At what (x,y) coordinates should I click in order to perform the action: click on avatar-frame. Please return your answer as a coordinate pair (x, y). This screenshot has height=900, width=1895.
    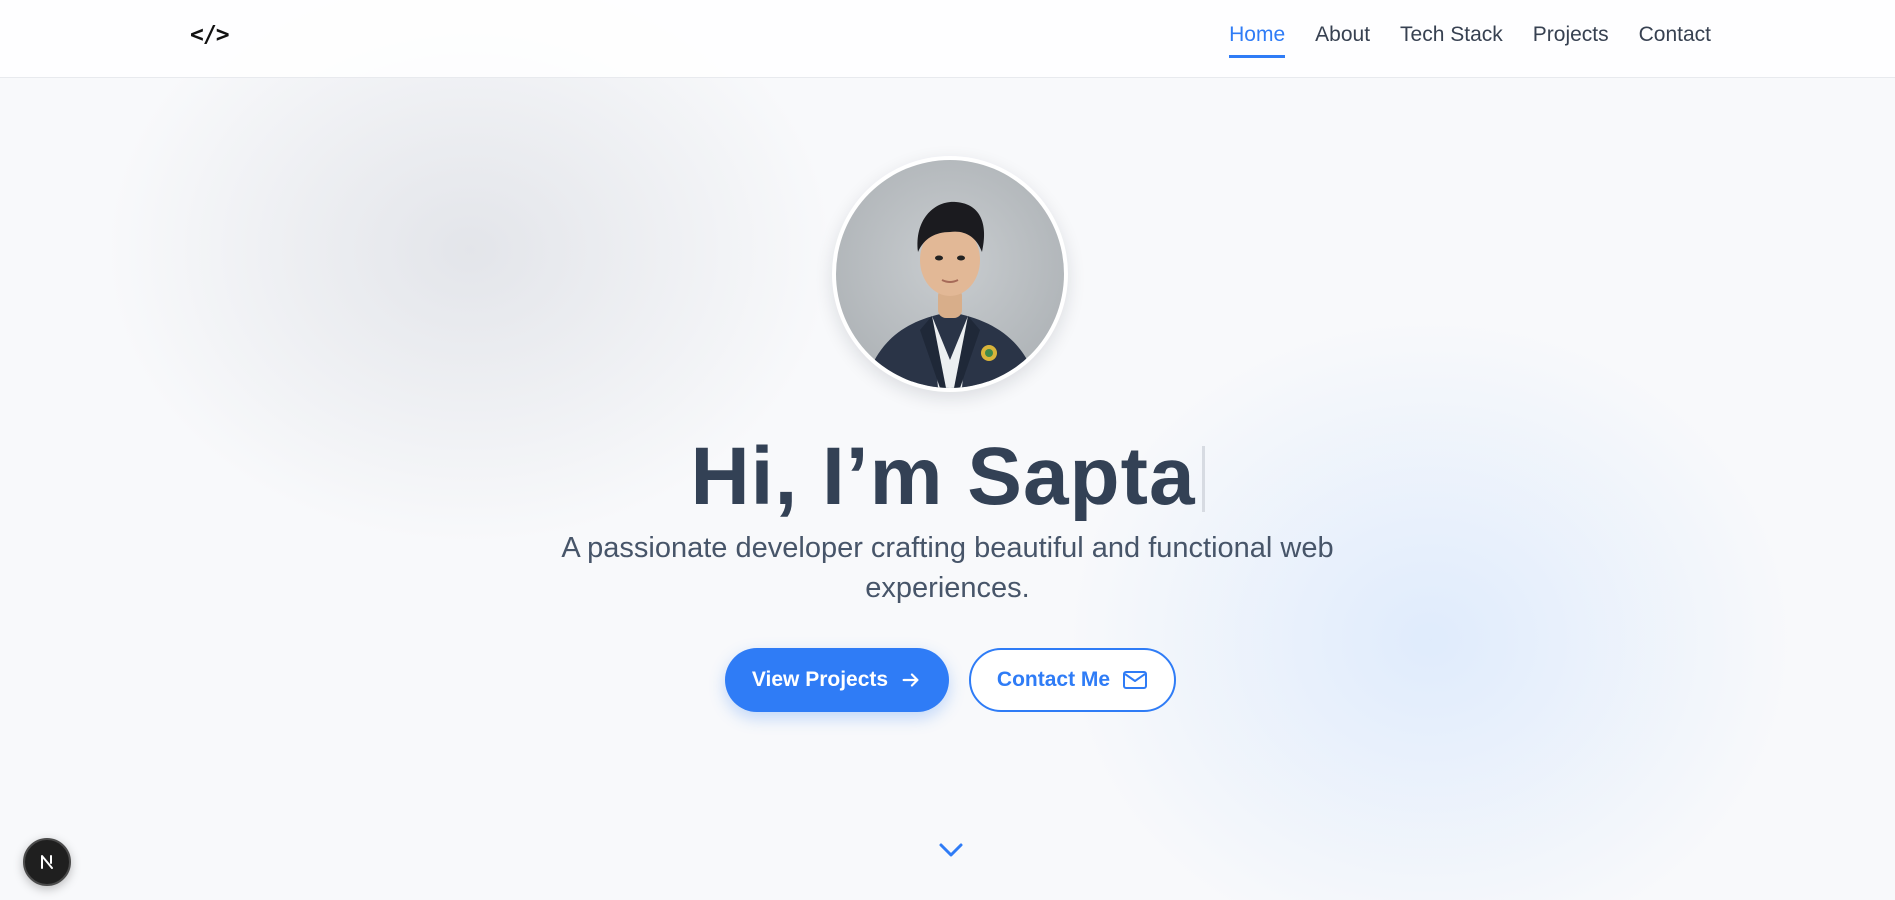
    Looking at the image, I should click on (950, 274).